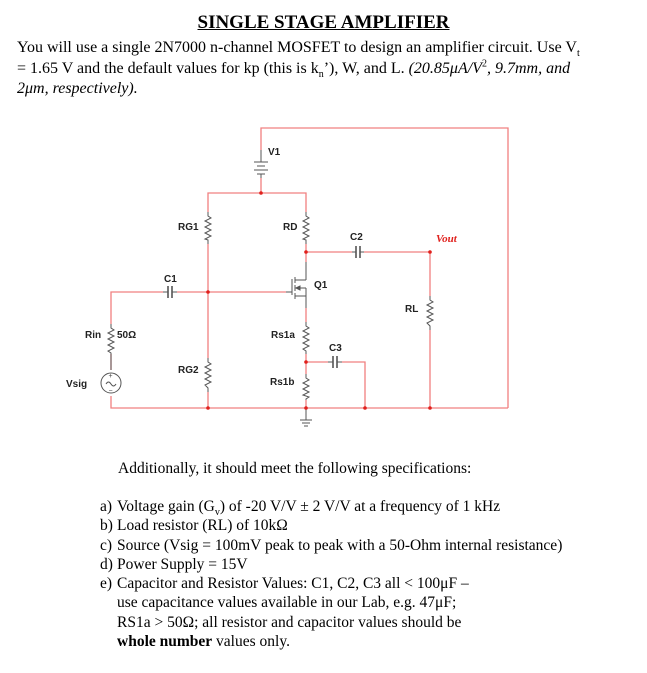 The width and height of the screenshot is (647, 673). Describe the element at coordinates (126, 335) in the screenshot. I see `label-rin-value: 50Ω` at that location.